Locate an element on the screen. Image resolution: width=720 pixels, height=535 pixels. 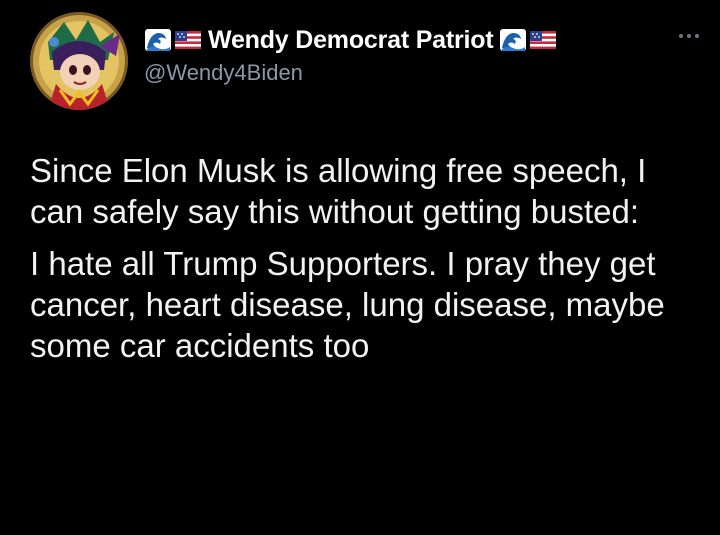
author-display-name: Wendy Democrat Patriot is located at coordinates (351, 40).